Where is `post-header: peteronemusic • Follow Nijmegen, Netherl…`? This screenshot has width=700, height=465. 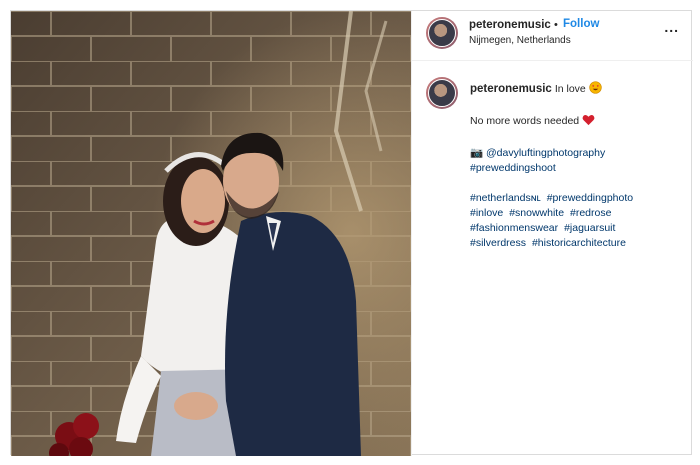
post-header: peteronemusic • Follow Nijmegen, Netherl… is located at coordinates (552, 36).